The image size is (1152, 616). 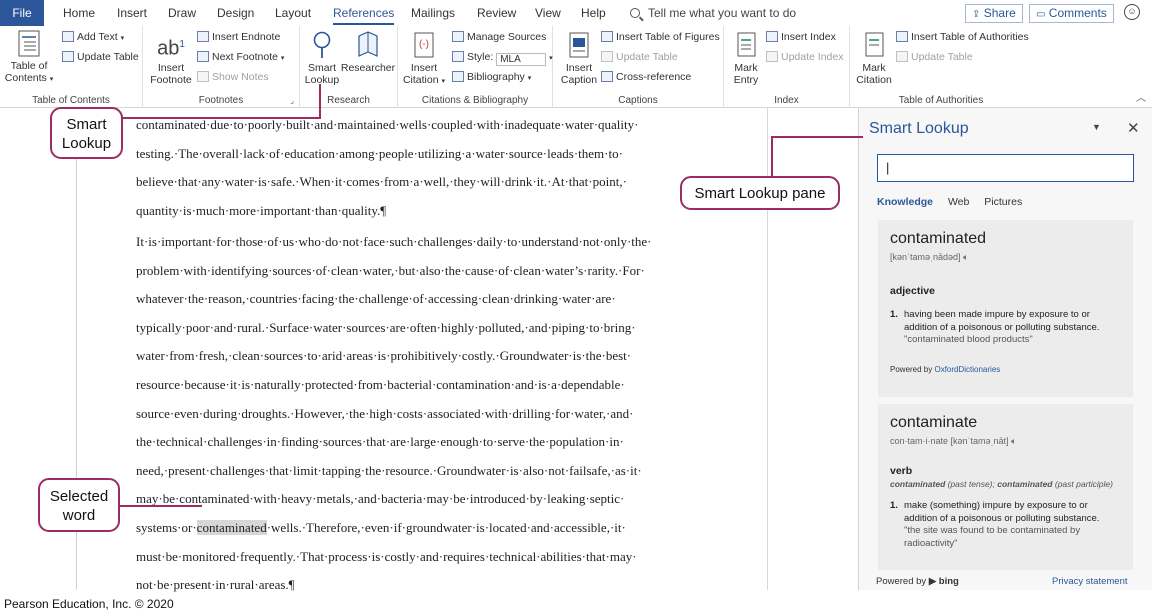 I want to click on insert-index-button: Insert Index, so click(x=801, y=37).